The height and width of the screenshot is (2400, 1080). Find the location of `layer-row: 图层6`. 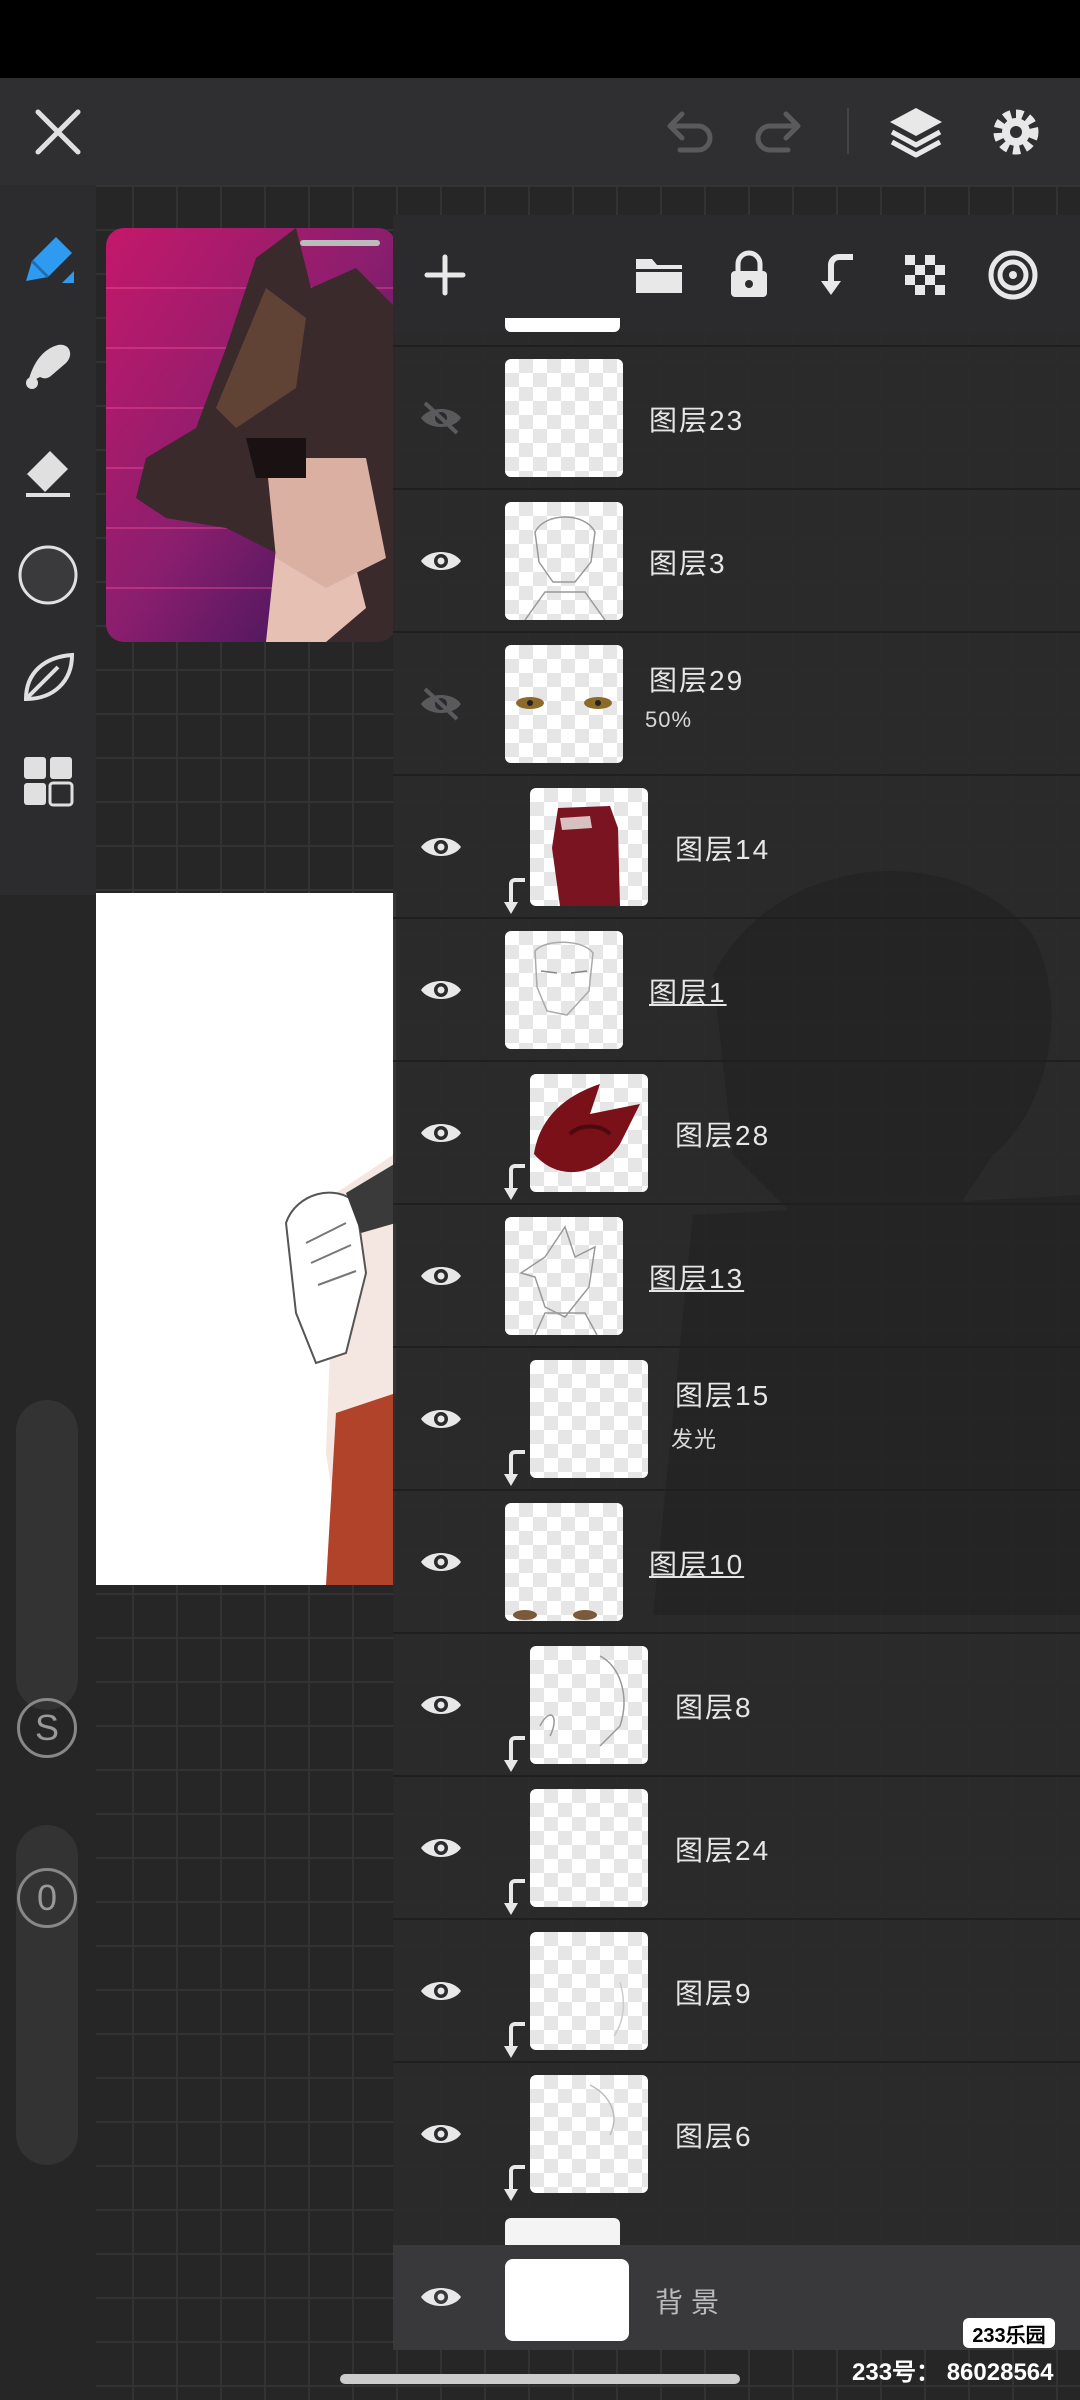

layer-row: 图层6 is located at coordinates (736, 2132).